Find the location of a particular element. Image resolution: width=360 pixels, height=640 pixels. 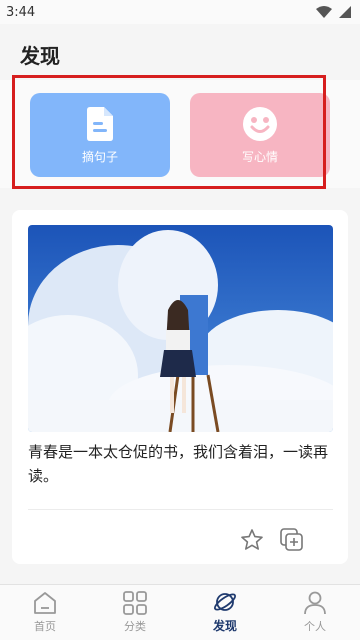

star-icon is located at coordinates (252, 540).